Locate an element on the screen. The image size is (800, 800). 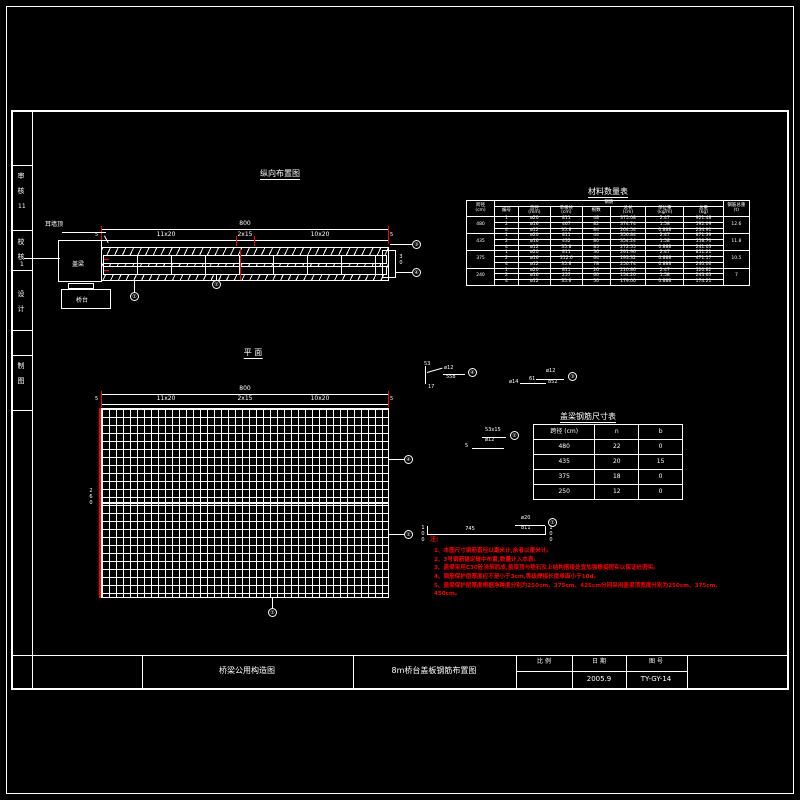
elevation-dim-total-line is located at coordinates (245, 229).